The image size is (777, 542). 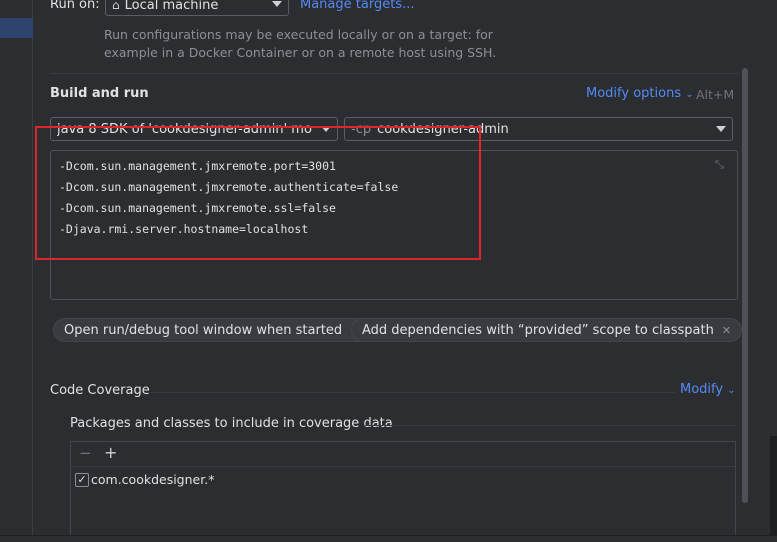 What do you see at coordinates (634, 93) in the screenshot?
I see `modify-options-label: Modify options` at bounding box center [634, 93].